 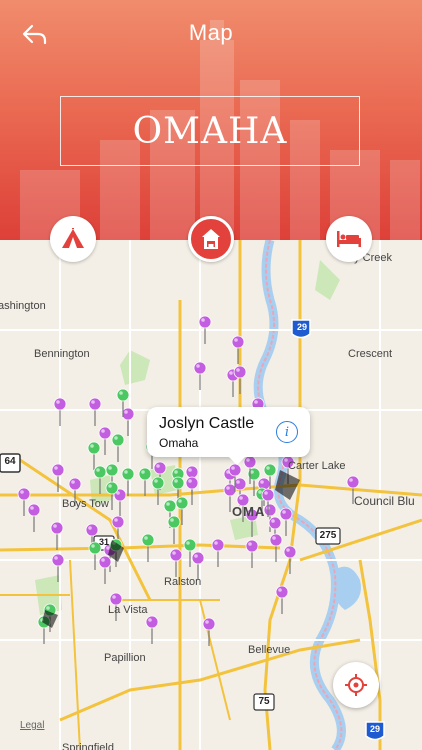 I want to click on map-label-crescent: Crescent, so click(x=370, y=354).